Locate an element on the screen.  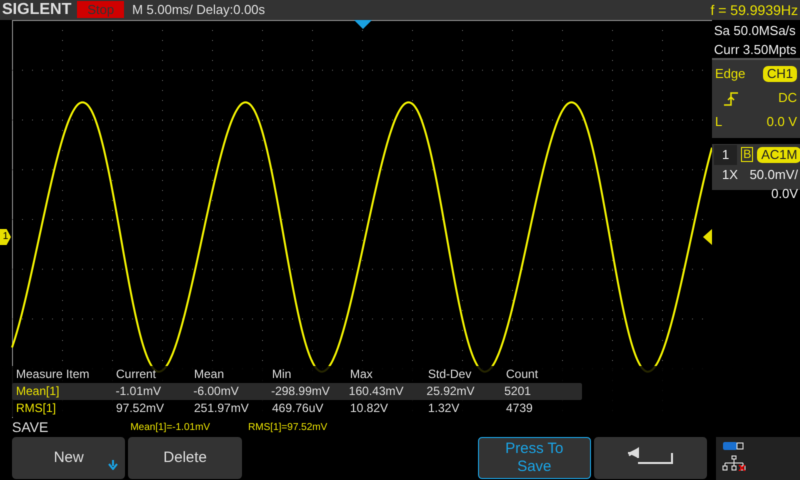
trigger-coupling-label: DC is located at coordinates (787, 98).